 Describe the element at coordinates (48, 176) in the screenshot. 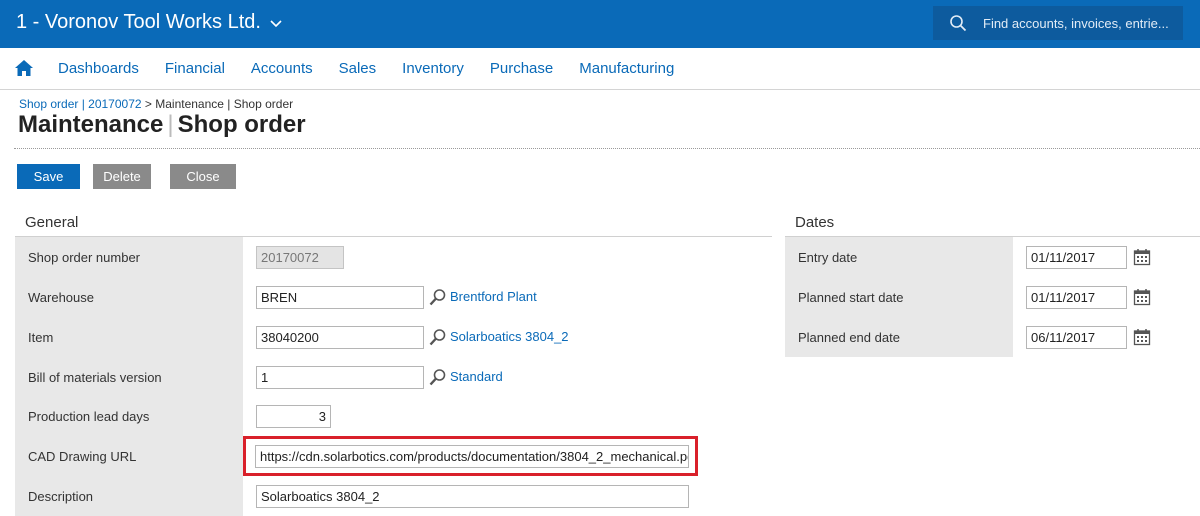

I see `save-button: Save` at that location.